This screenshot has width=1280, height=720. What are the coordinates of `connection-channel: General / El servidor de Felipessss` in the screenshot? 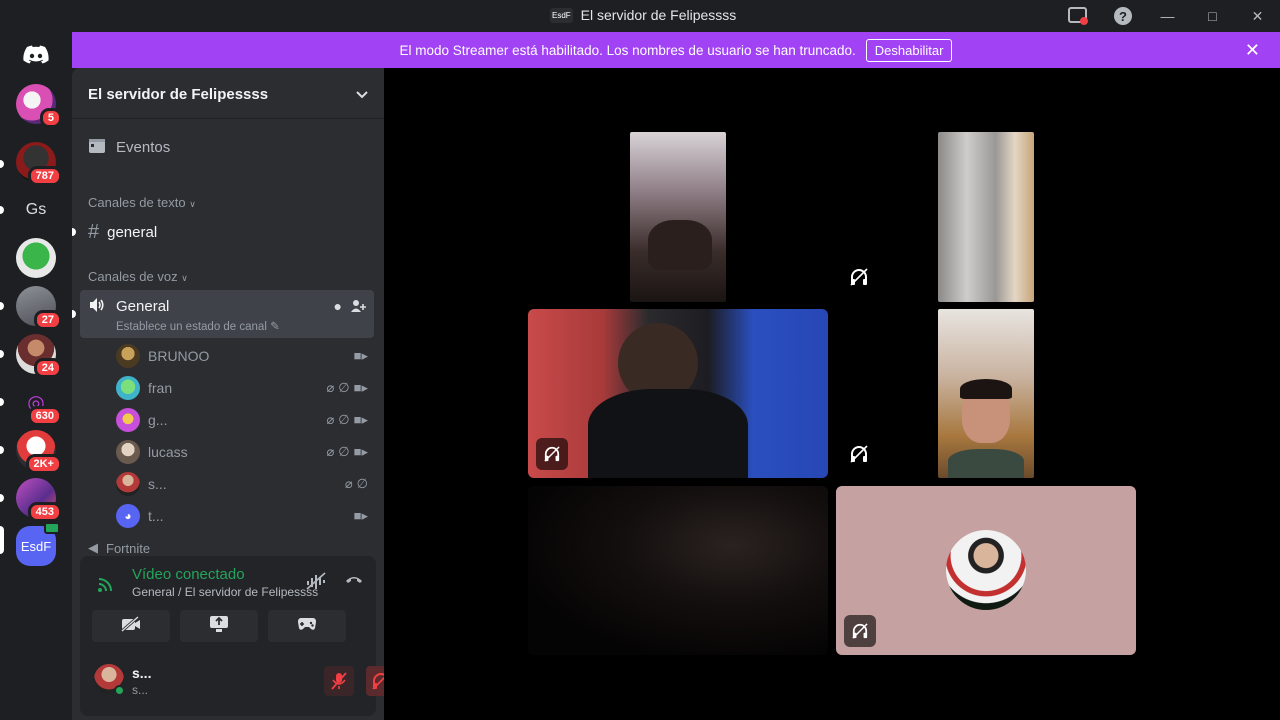 It's located at (225, 592).